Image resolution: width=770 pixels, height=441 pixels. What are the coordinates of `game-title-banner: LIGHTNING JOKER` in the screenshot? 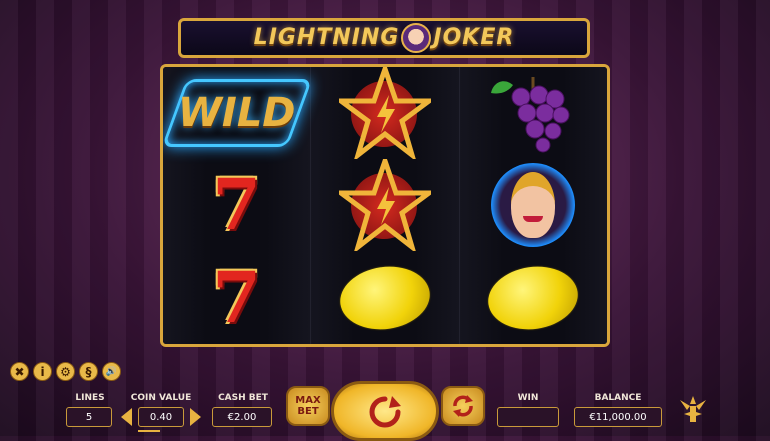 It's located at (384, 38).